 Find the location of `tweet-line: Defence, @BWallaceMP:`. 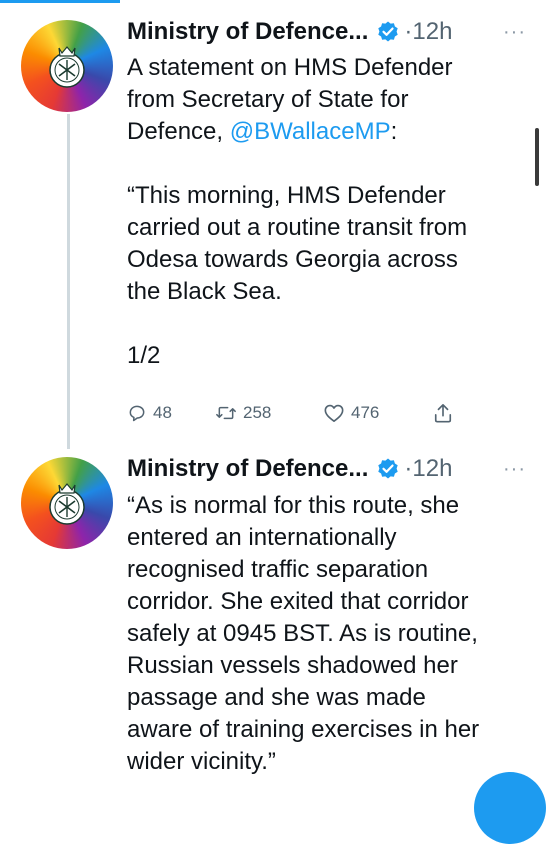

tweet-line: Defence, @BWallaceMP: is located at coordinates (327, 132).